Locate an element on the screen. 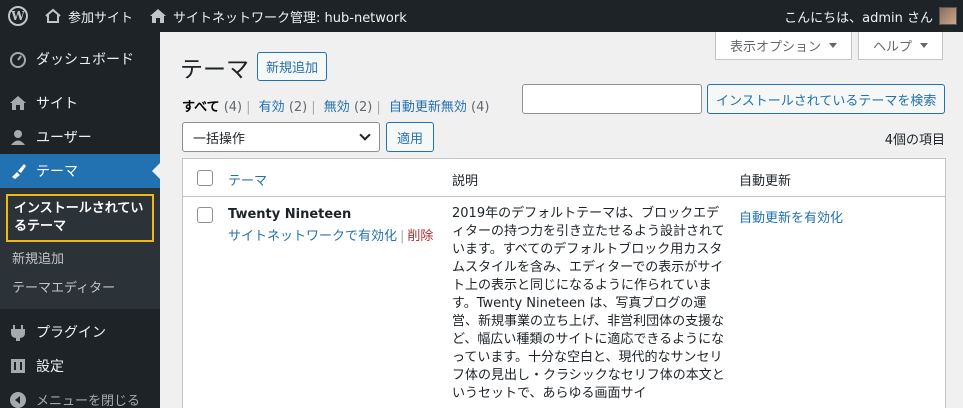 This screenshot has height=408, width=963. sidebar-item-label: テーマ is located at coordinates (57, 172).